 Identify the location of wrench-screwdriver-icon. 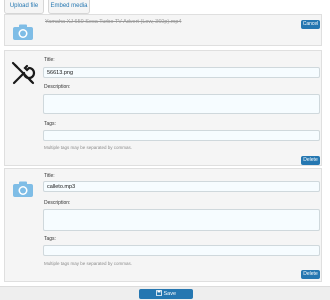
(23, 74).